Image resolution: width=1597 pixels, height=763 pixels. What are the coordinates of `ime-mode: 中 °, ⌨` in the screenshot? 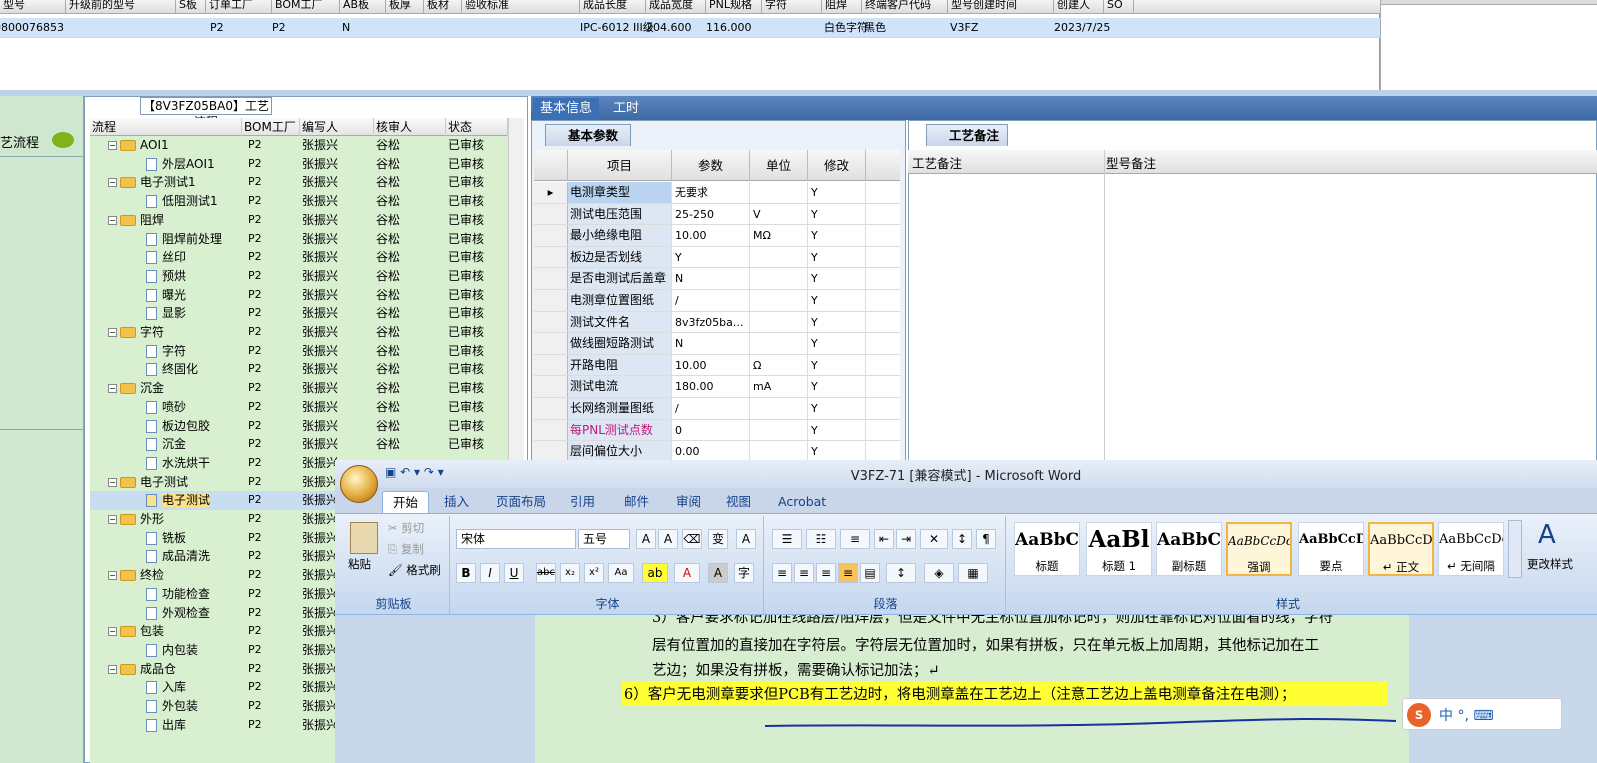 It's located at (1466, 715).